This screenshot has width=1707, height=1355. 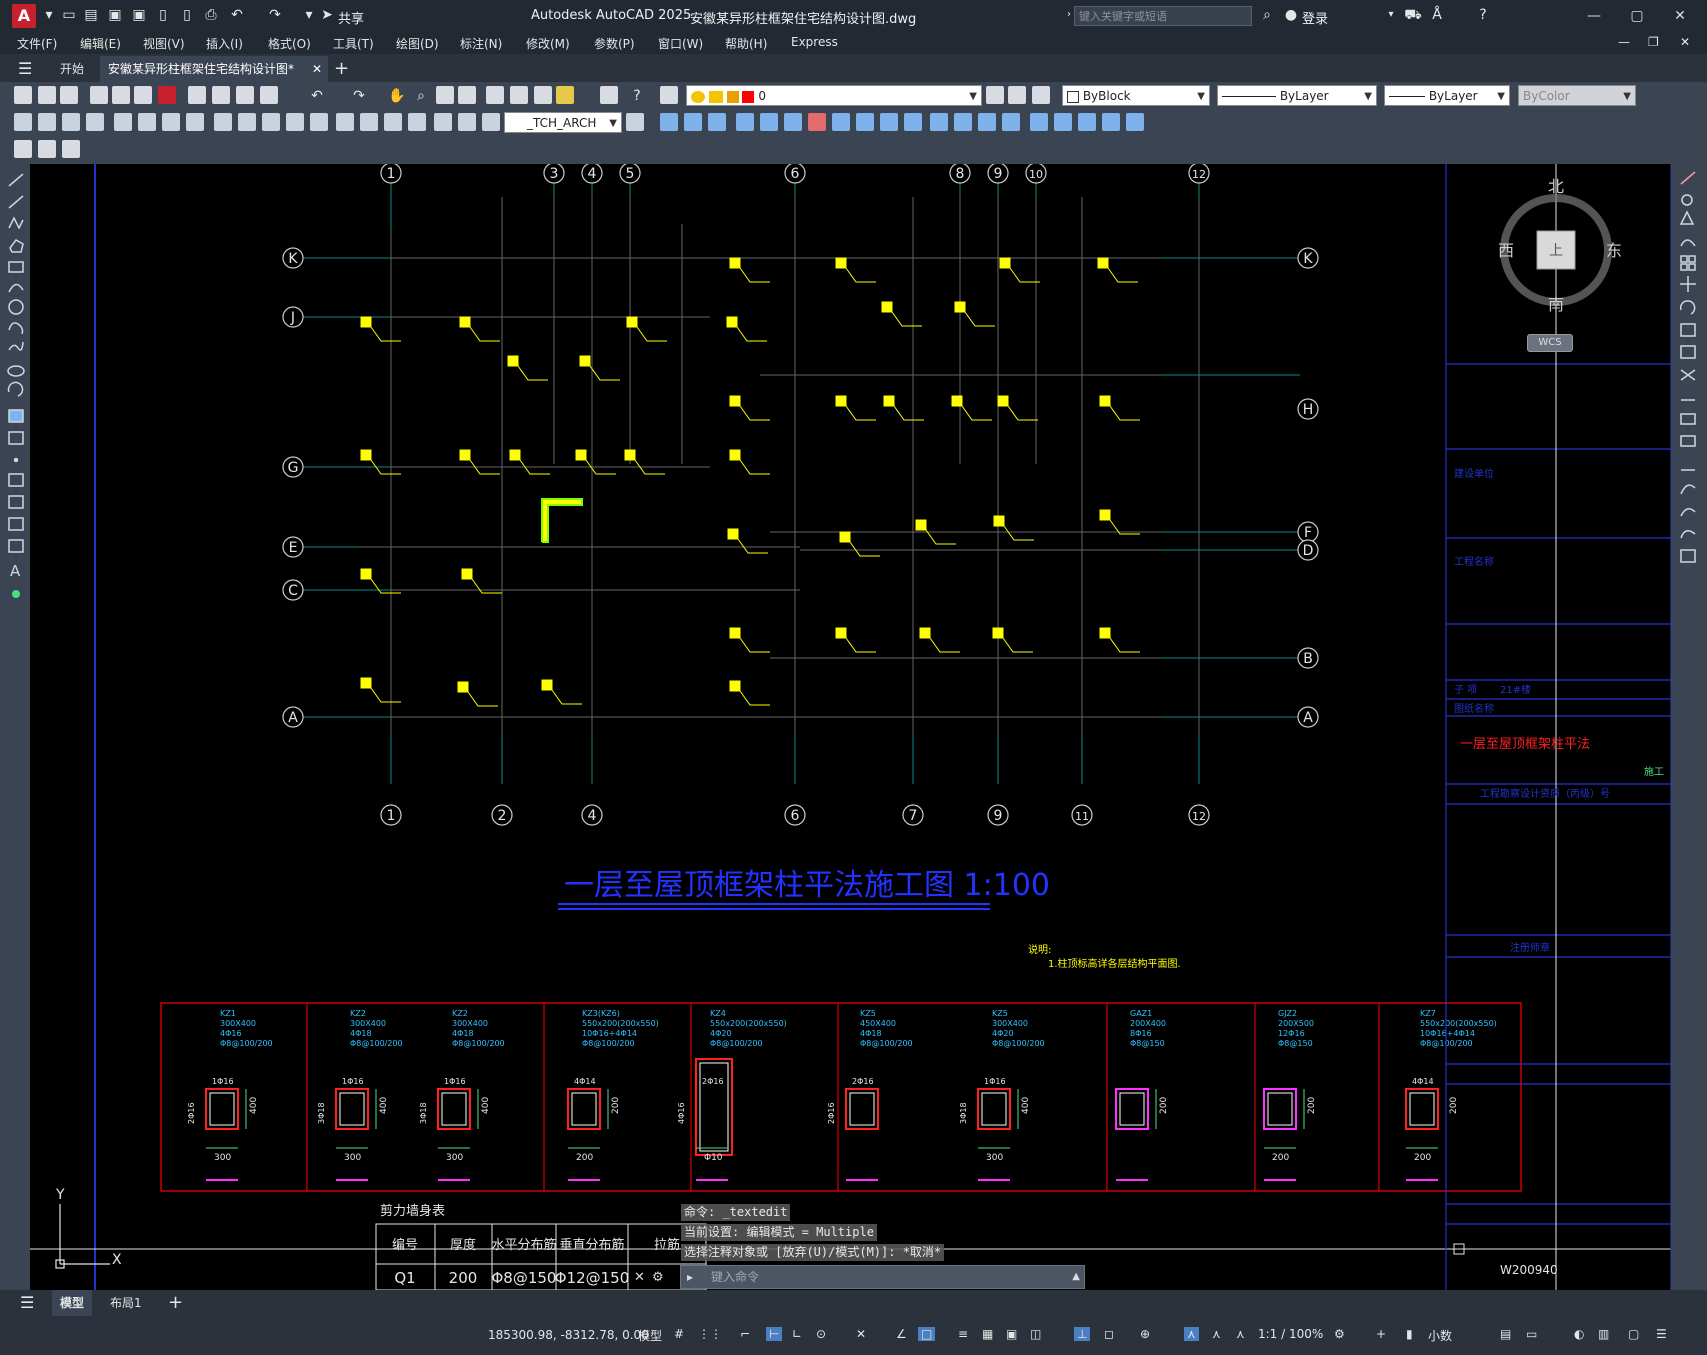 What do you see at coordinates (71, 122) in the screenshot?
I see `arc-length-icon` at bounding box center [71, 122].